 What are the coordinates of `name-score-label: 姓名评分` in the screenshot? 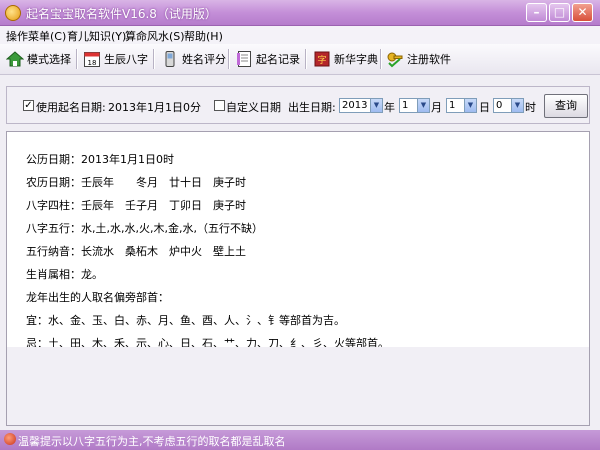 It's located at (204, 59).